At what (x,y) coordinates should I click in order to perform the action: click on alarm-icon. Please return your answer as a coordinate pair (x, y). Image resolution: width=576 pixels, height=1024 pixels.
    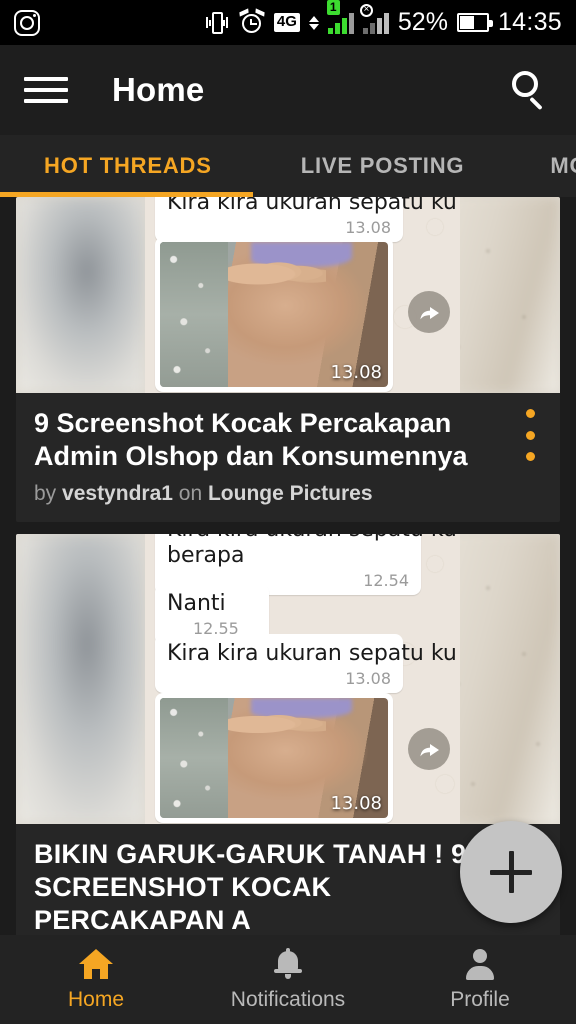
    Looking at the image, I should click on (252, 21).